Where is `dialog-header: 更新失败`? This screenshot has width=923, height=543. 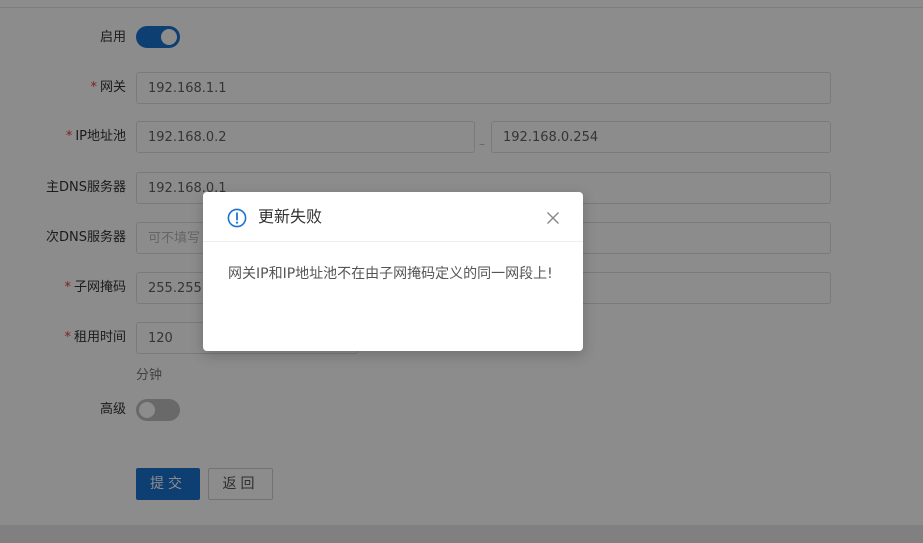 dialog-header: 更新失败 is located at coordinates (393, 217).